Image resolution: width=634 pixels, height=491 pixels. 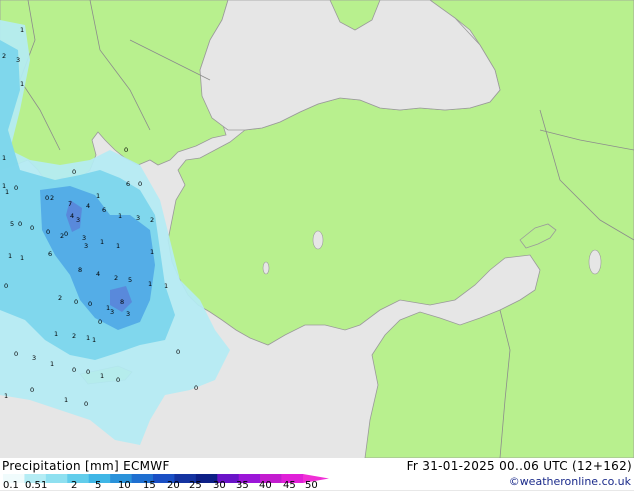 I want to click on legend-tick-label: 2, so click(x=74, y=485).